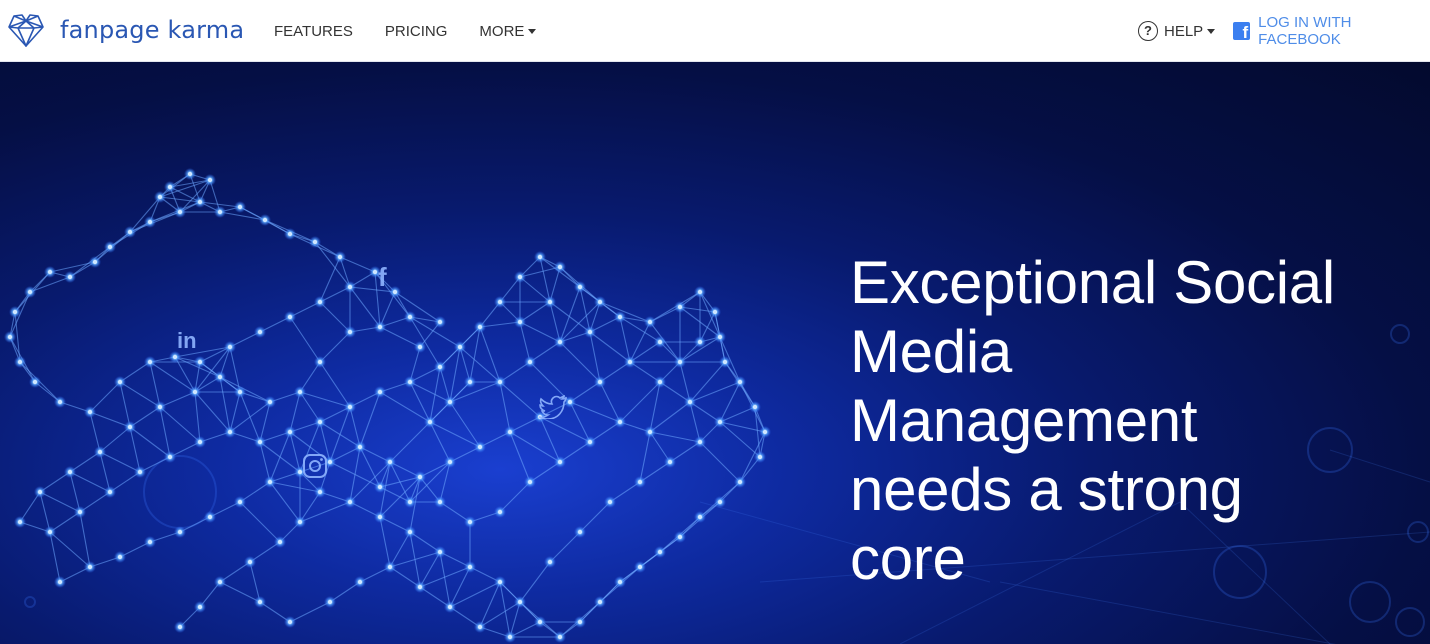 The height and width of the screenshot is (644, 1430). I want to click on nav-more-dropdown: MORE, so click(508, 31).